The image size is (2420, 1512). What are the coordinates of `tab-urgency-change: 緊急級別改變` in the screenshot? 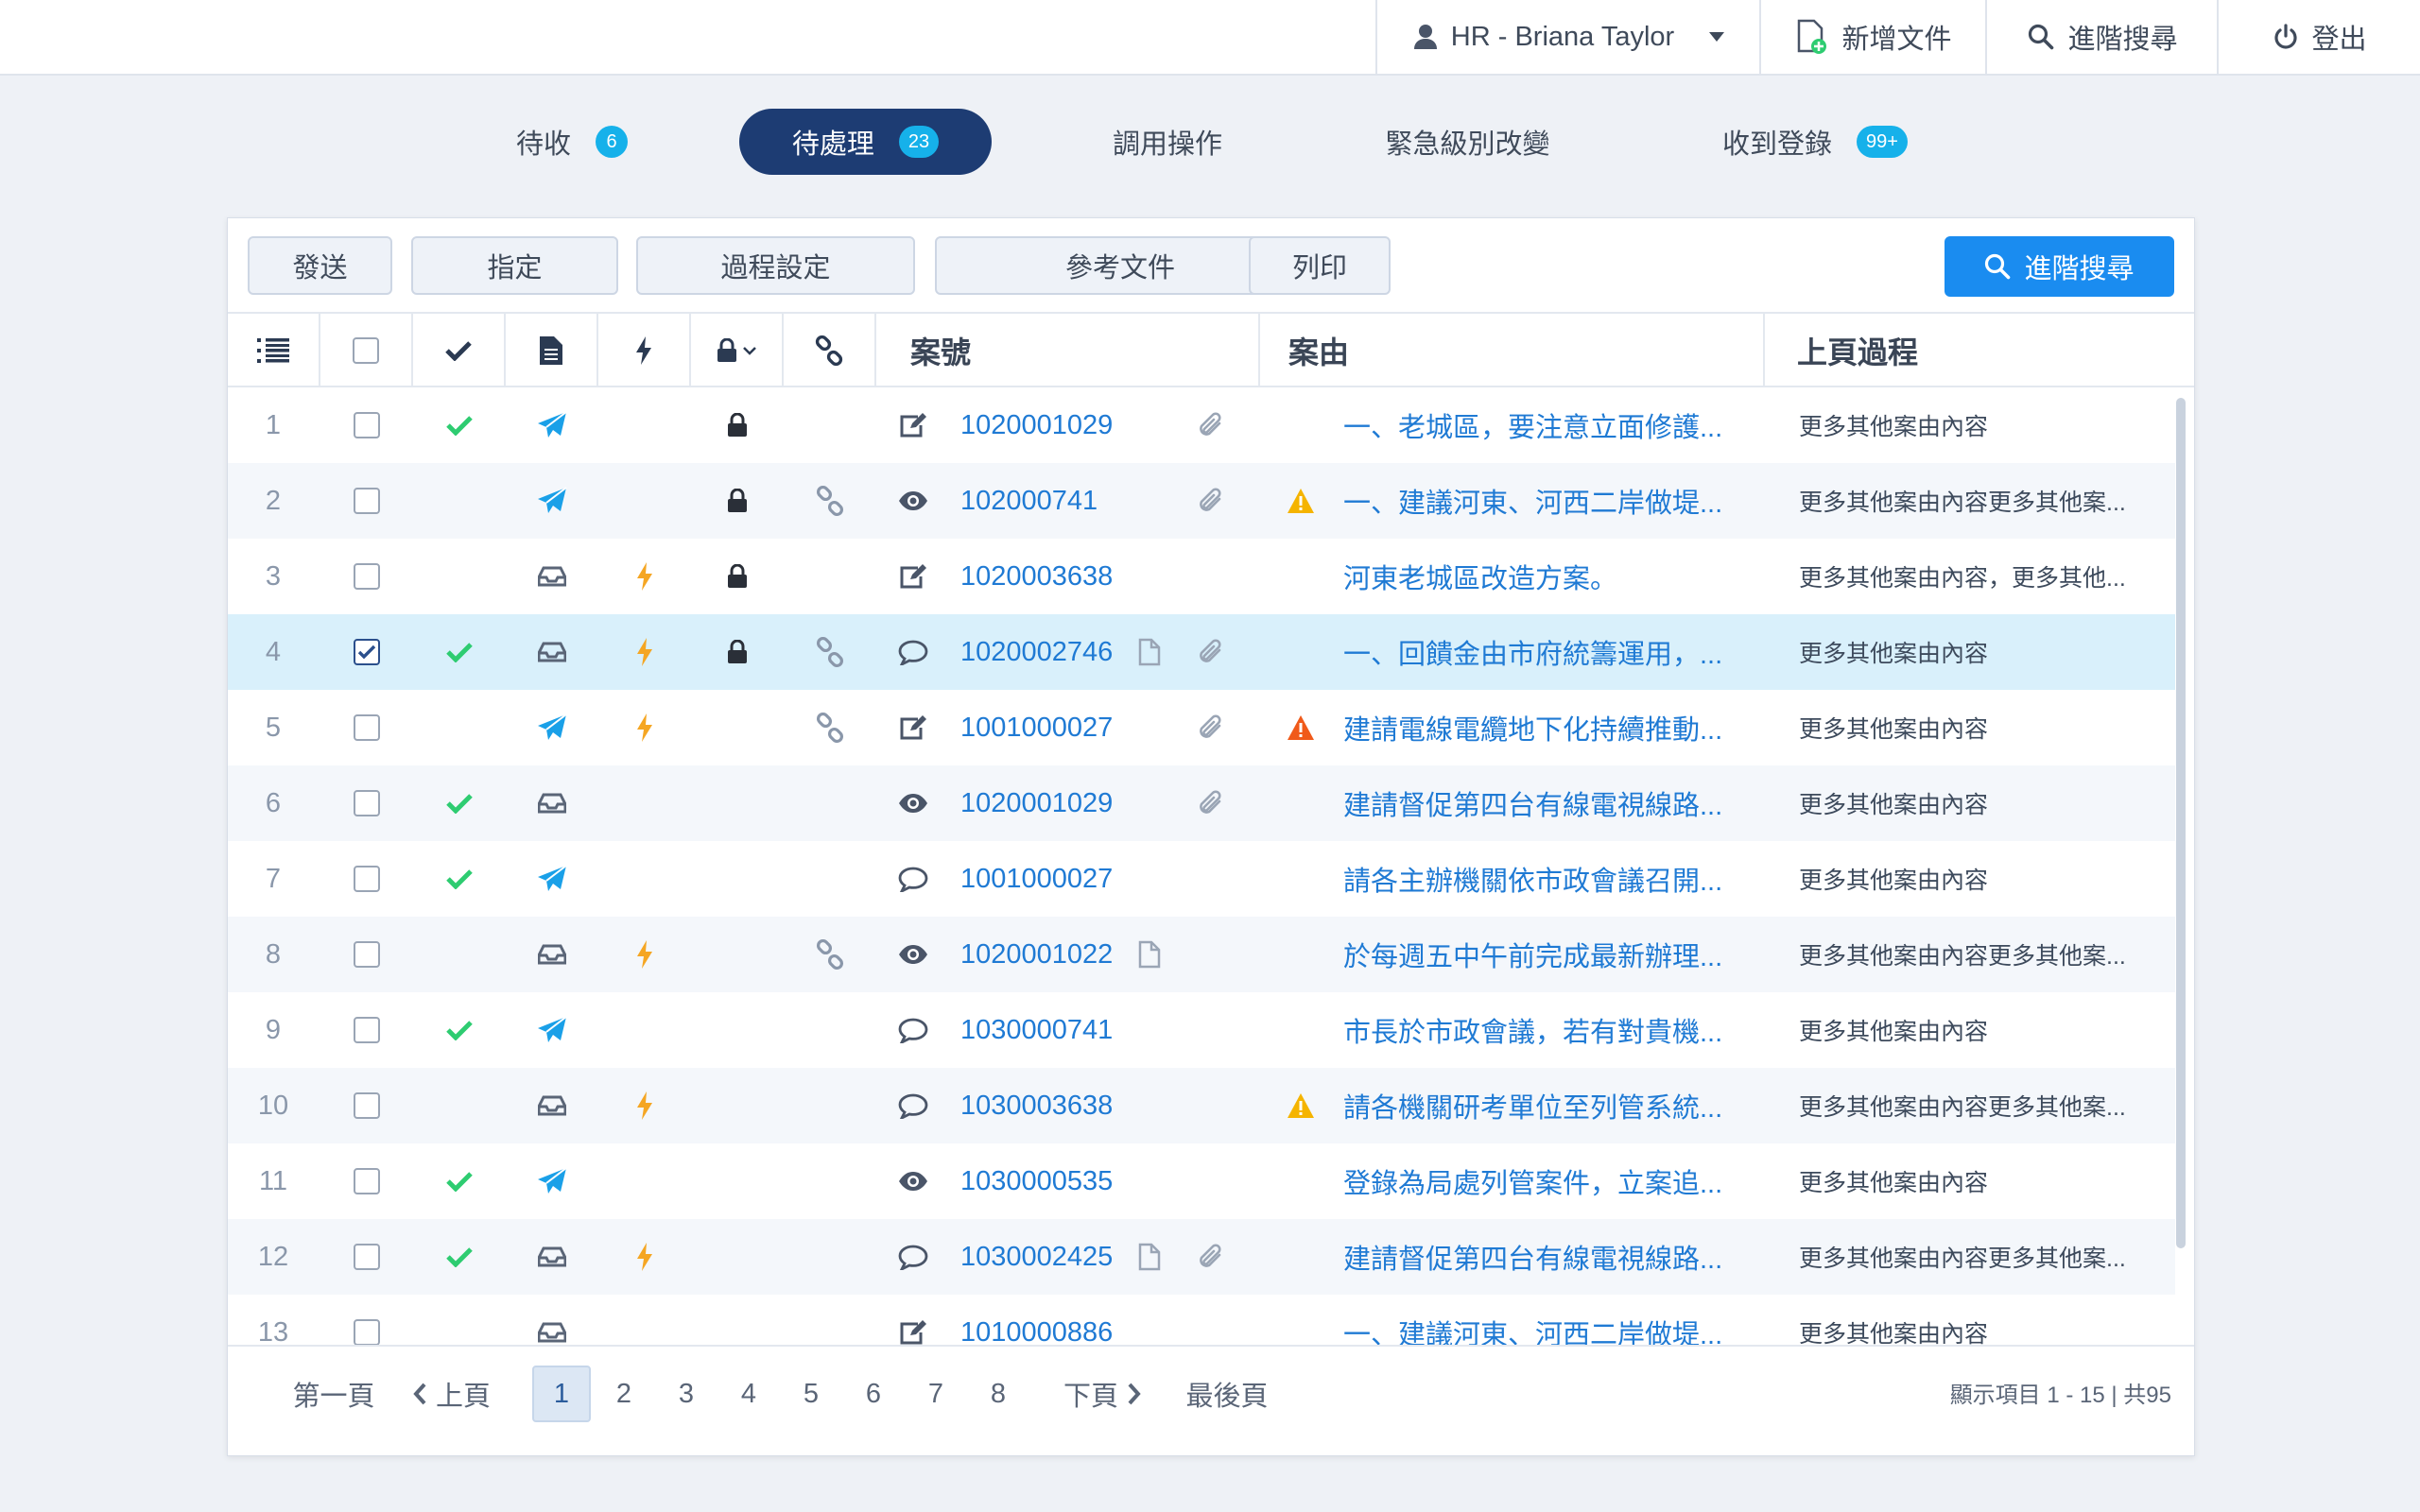 It's located at (1467, 142).